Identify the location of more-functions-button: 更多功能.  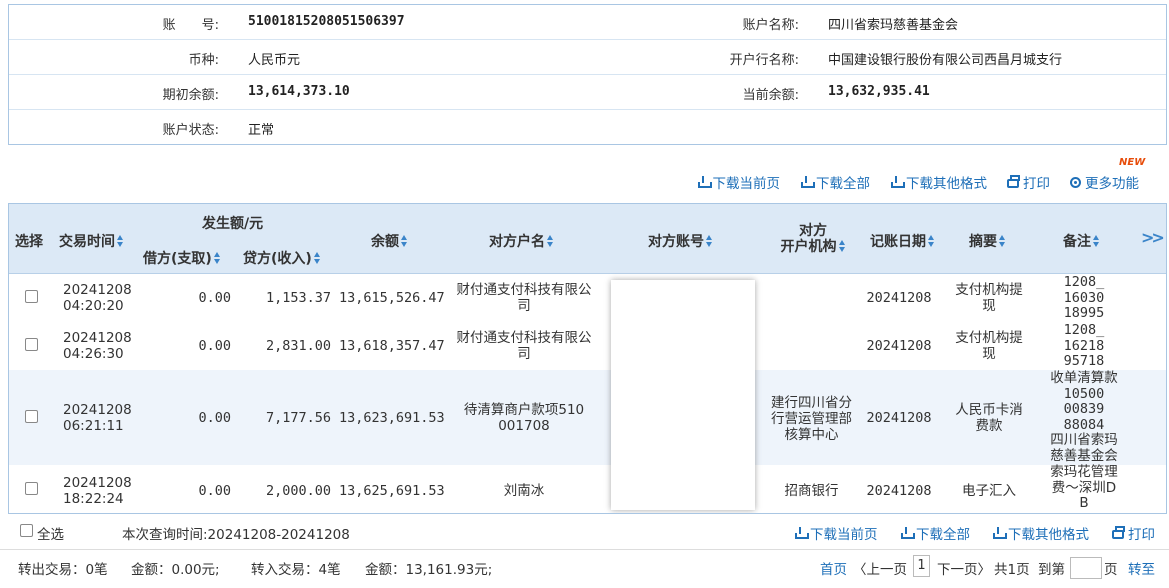
(1104, 182).